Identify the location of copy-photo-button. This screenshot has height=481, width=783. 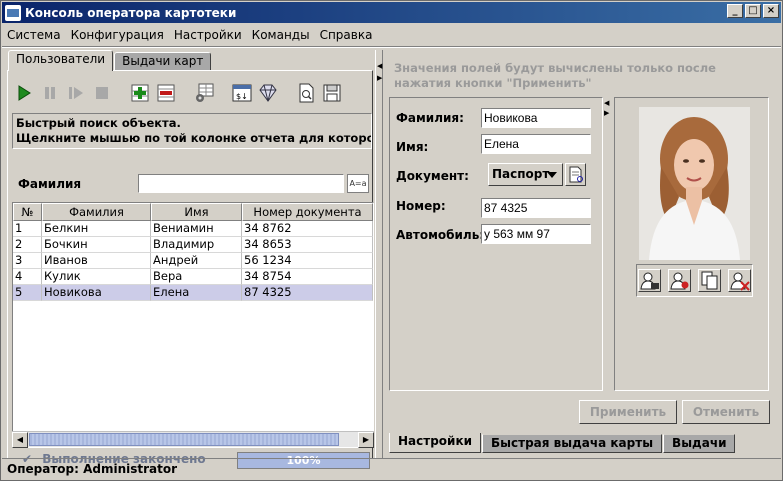
(709, 280).